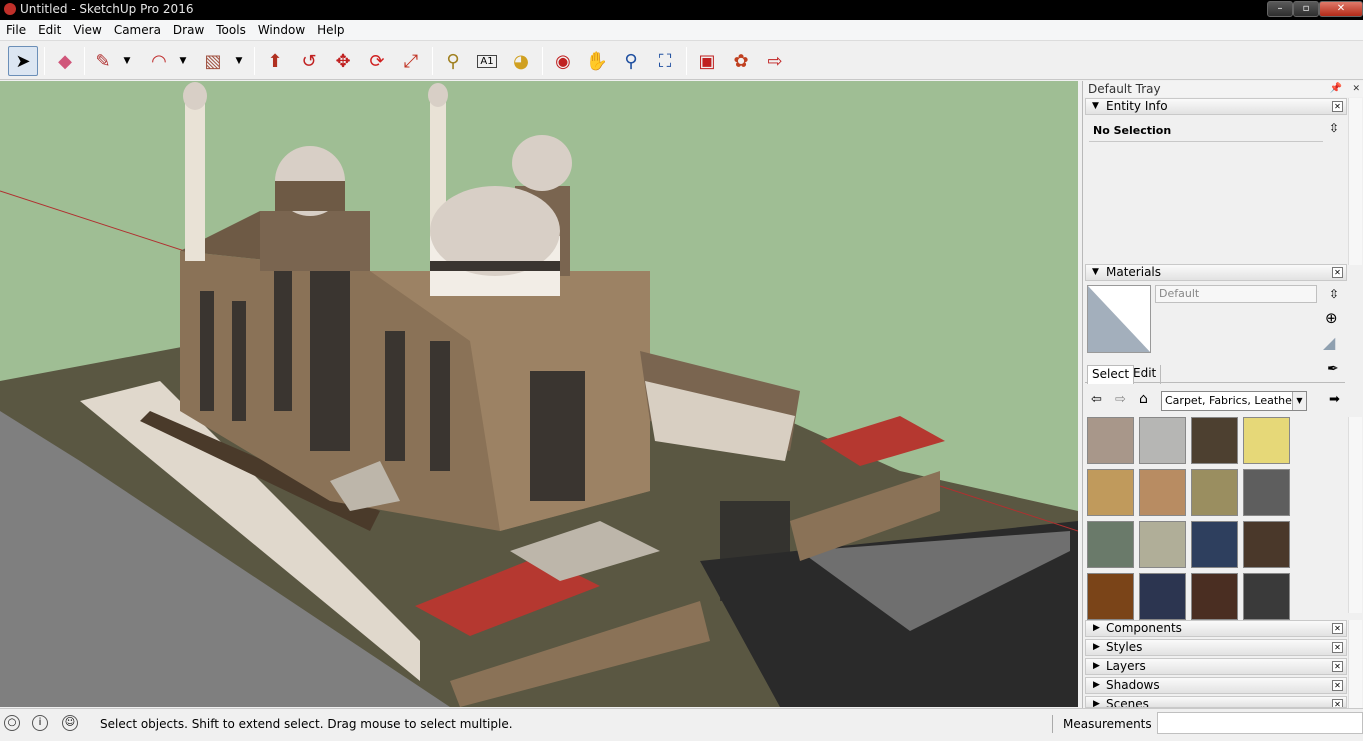 The width and height of the screenshot is (1363, 741). I want to click on forward-arrow-icon: ⇨, so click(1120, 399).